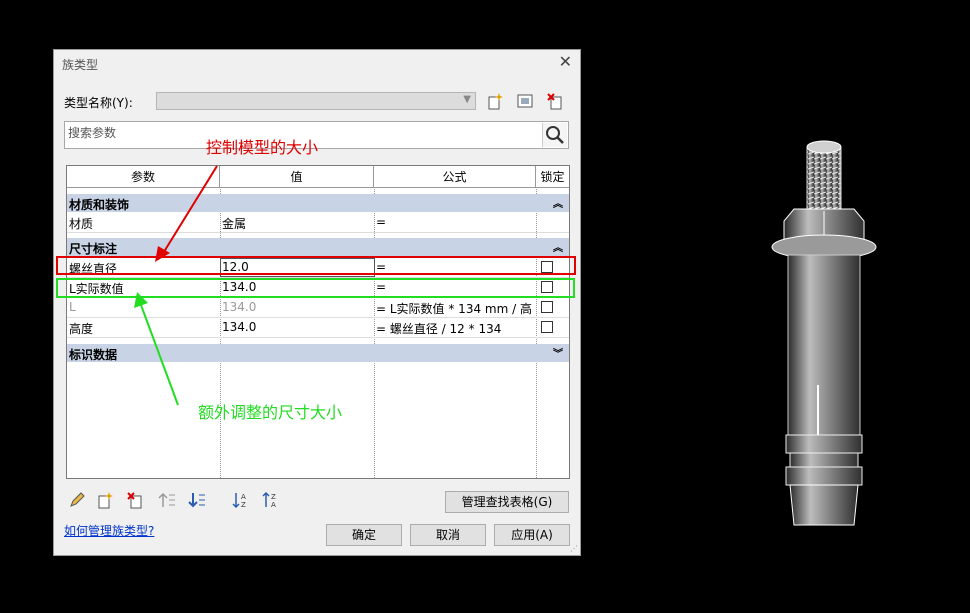 The image size is (970, 613). What do you see at coordinates (162, 254) in the screenshot?
I see `red-arrow-head` at bounding box center [162, 254].